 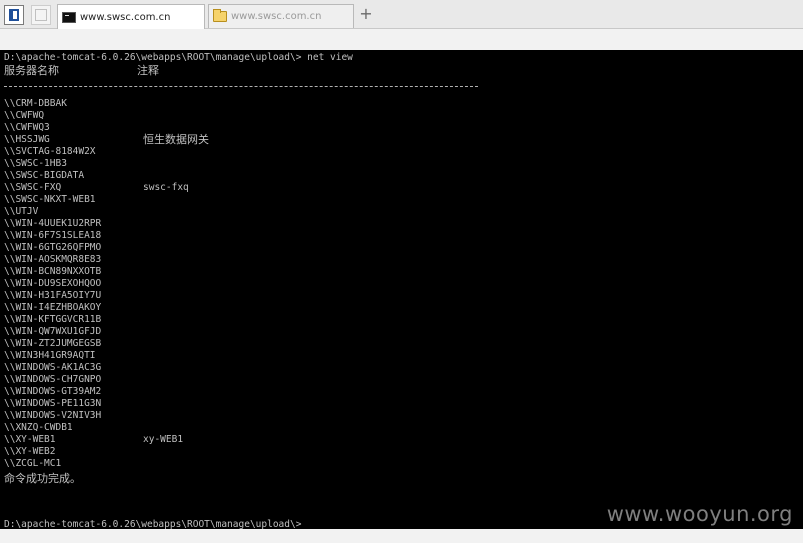 I want to click on server-row: \\WIN-BCN89NXXOTB, so click(x=394, y=272).